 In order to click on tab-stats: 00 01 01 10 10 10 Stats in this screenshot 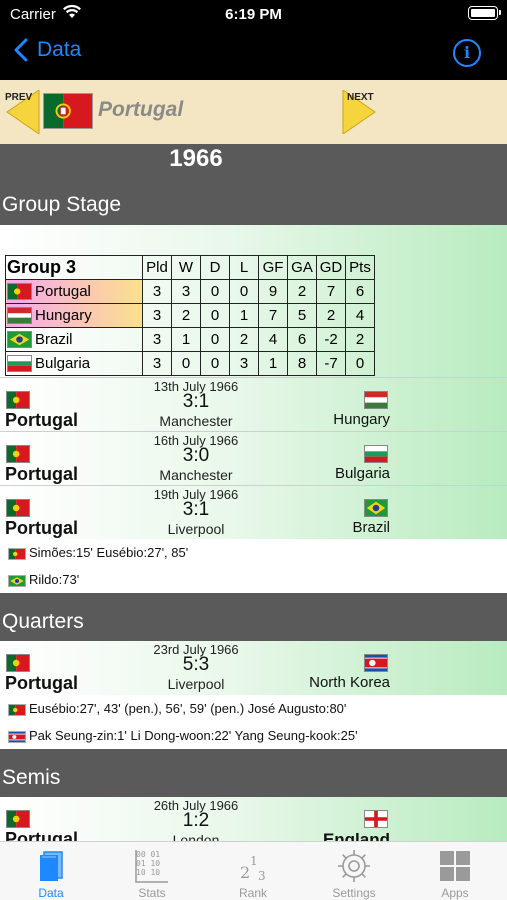, I will do `click(152, 873)`.